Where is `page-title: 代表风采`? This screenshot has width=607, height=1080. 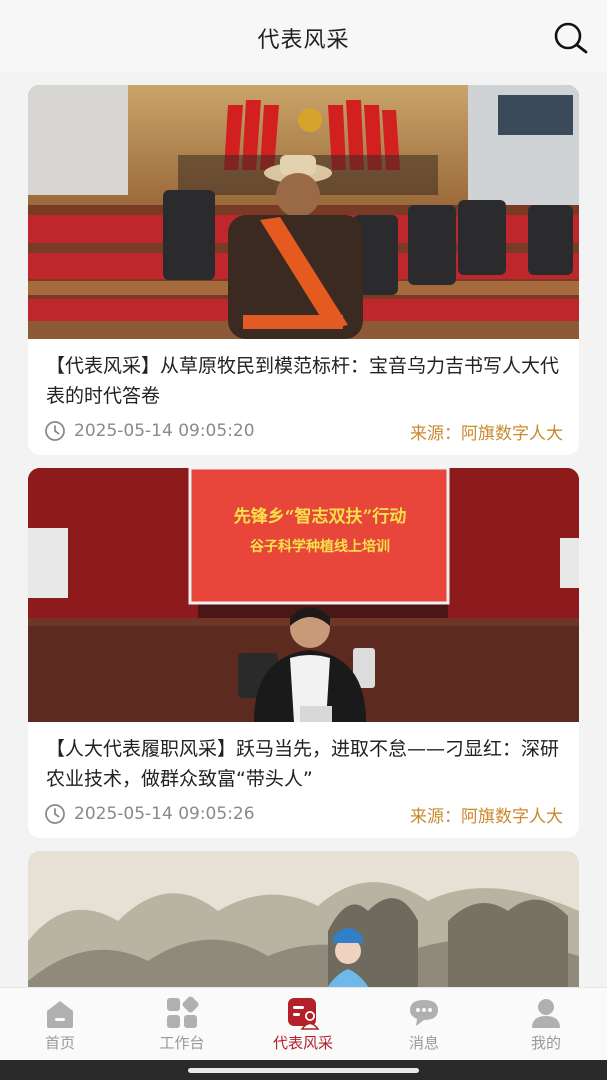
page-title: 代表风采 is located at coordinates (303, 40).